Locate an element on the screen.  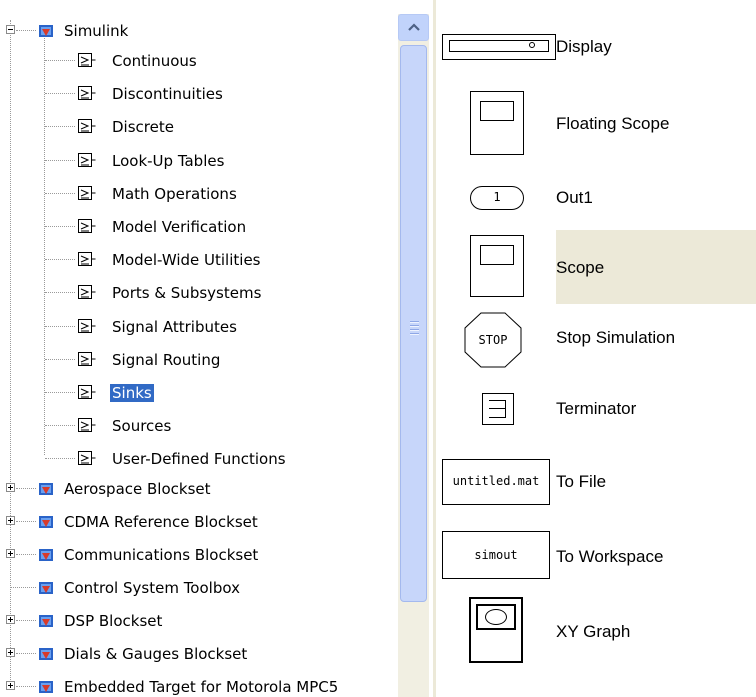
block-label: To File is located at coordinates (581, 481).